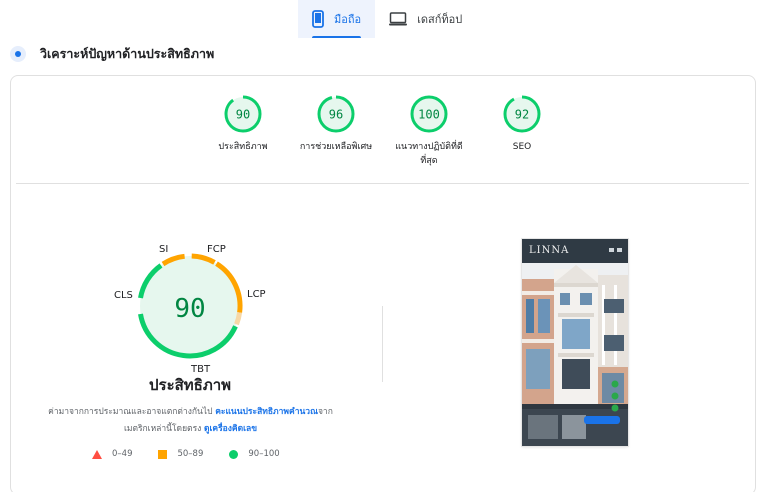 This screenshot has height=492, width=768. What do you see at coordinates (18, 54) in the screenshot?
I see `diagnose-indicator-icon` at bounding box center [18, 54].